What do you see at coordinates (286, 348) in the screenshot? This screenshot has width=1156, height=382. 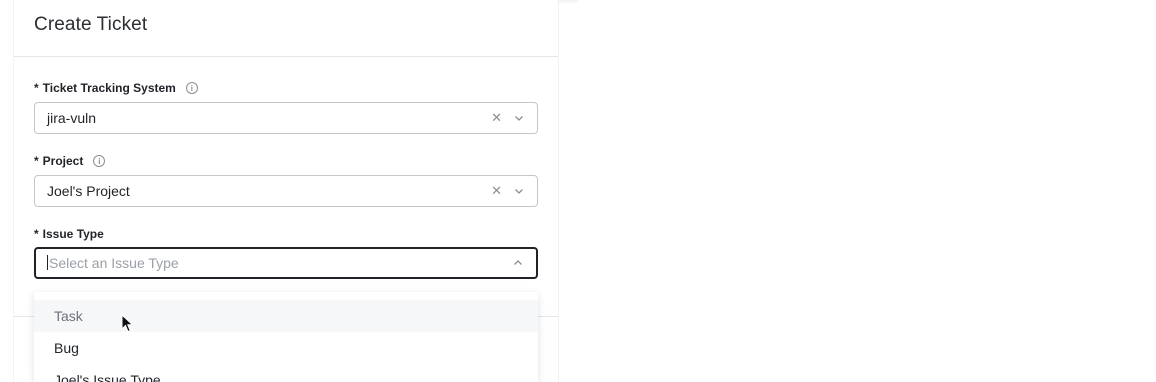 I see `dropdown-option-bug: Bug` at bounding box center [286, 348].